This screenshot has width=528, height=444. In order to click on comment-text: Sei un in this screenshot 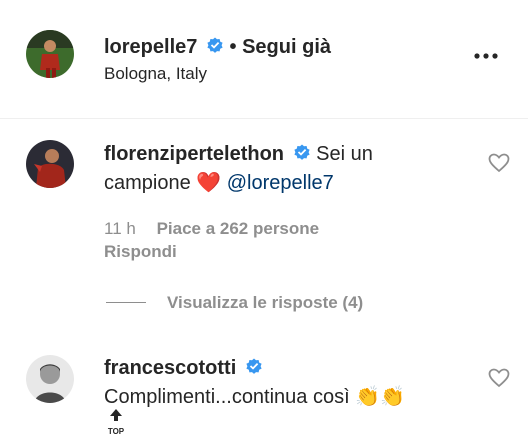, I will do `click(344, 154)`.